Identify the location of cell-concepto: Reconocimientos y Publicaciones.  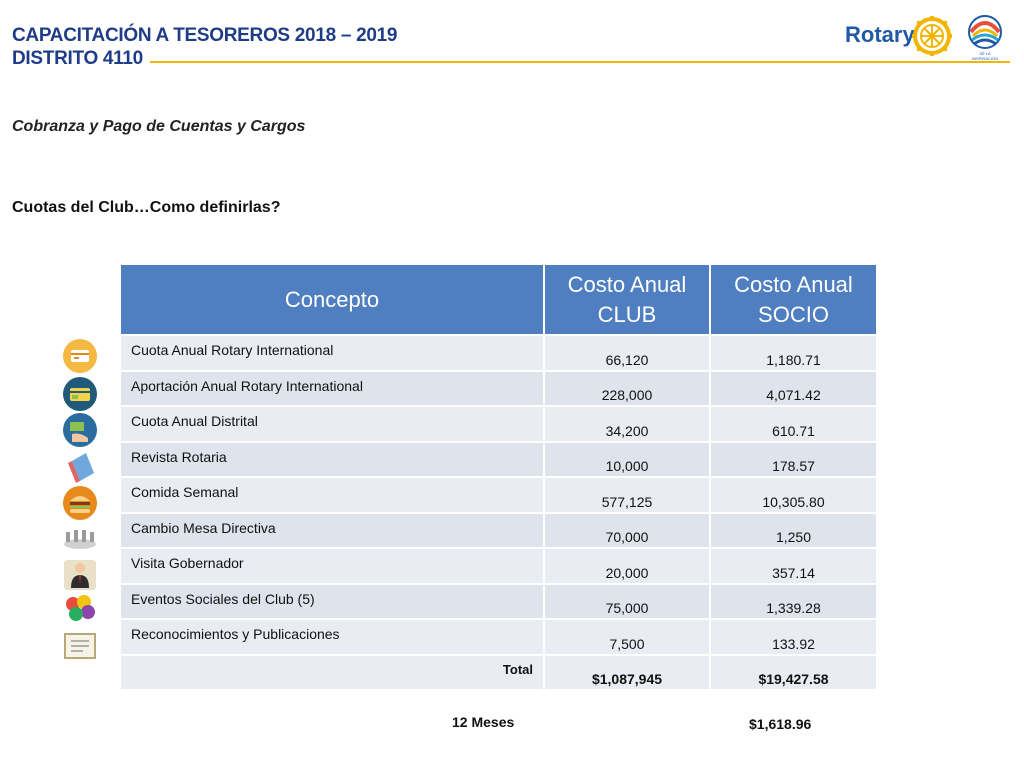
(333, 638).